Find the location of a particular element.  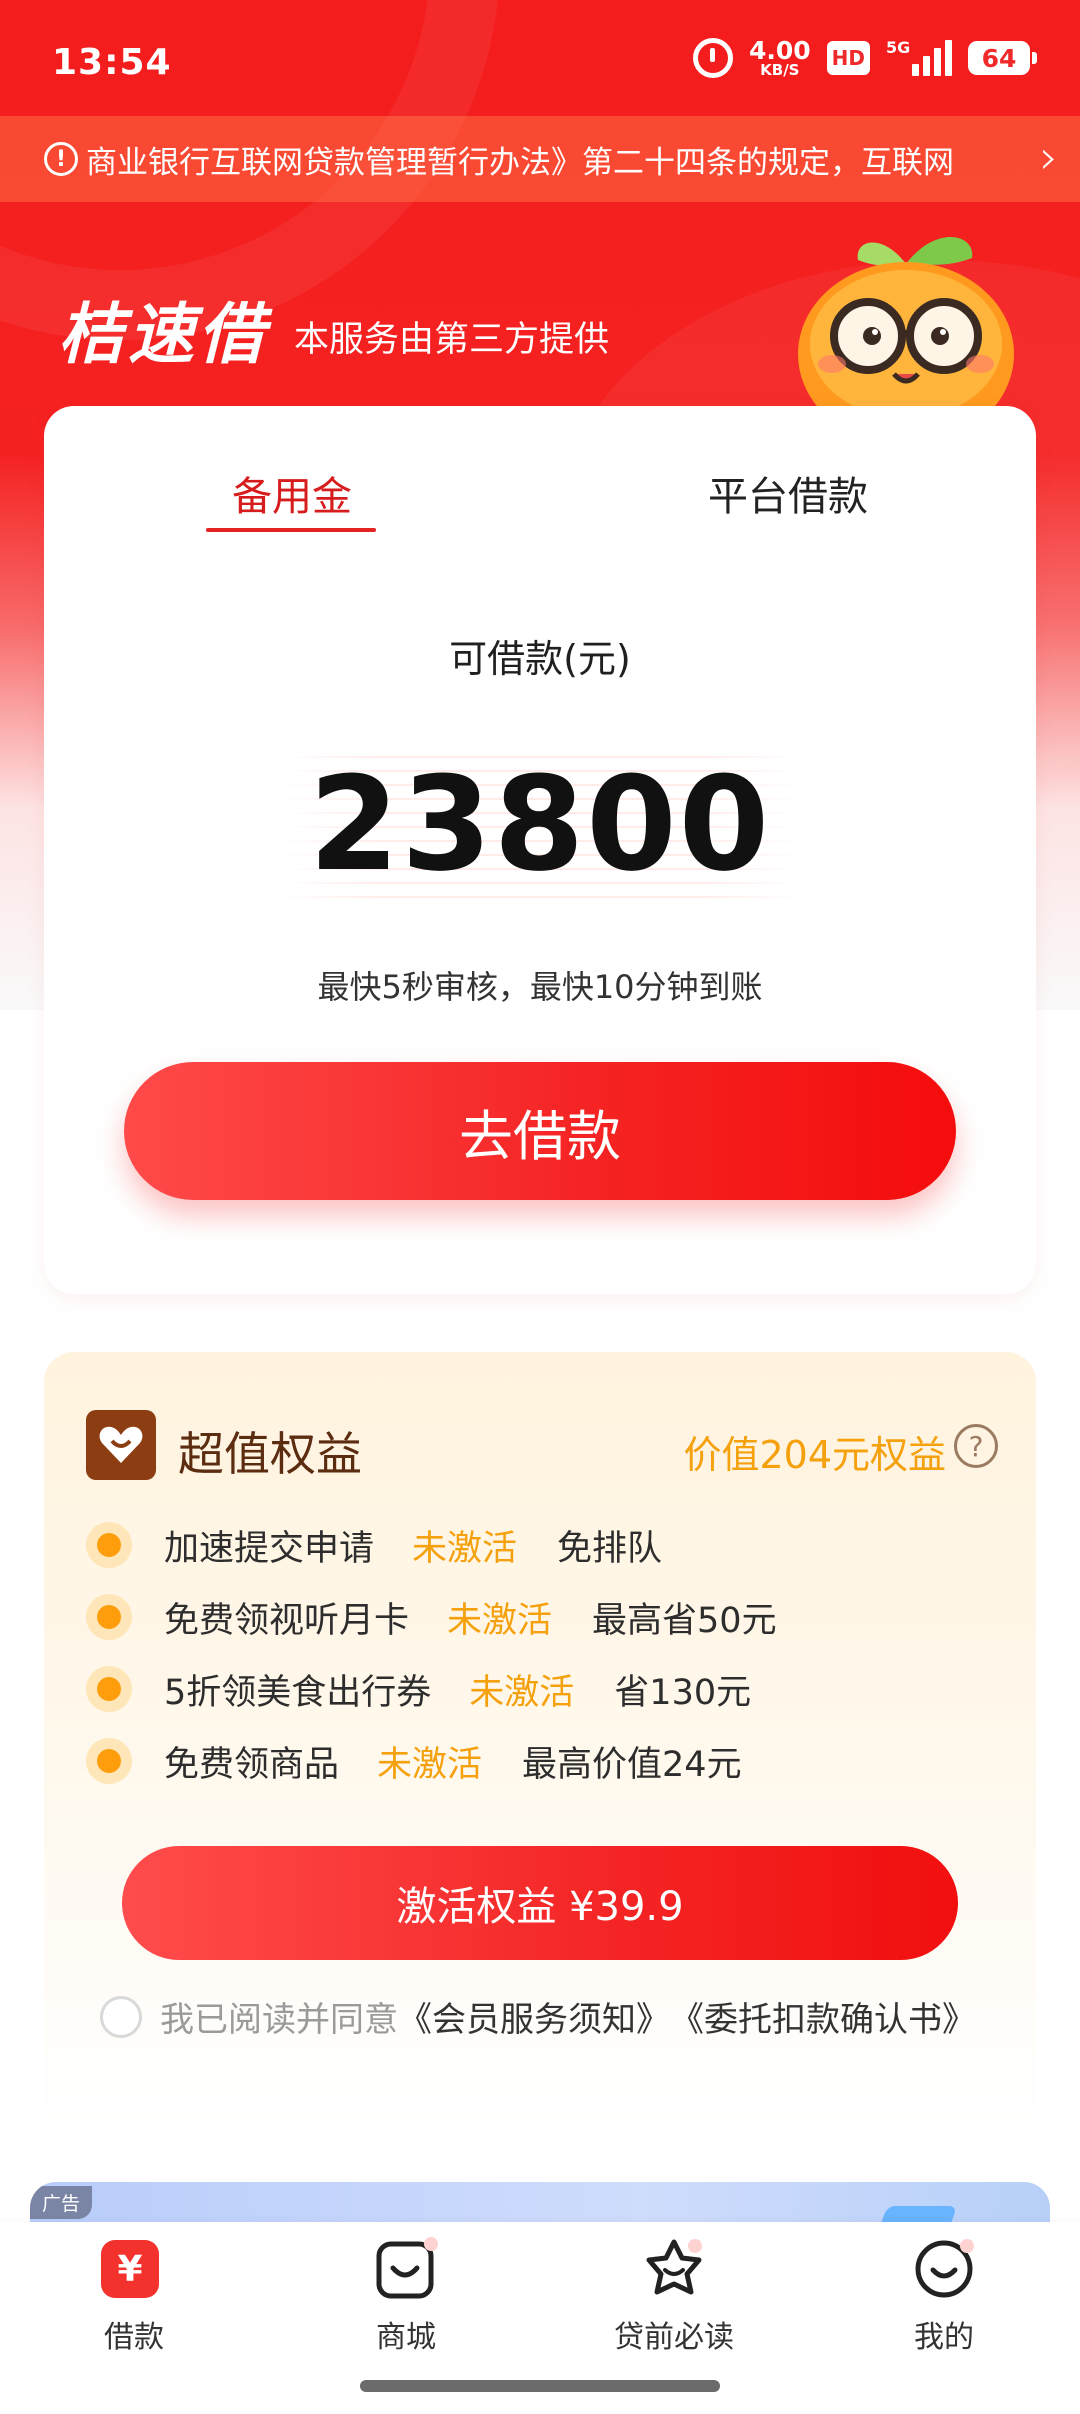

benefits-value: 价值204元权益 is located at coordinates (814, 1455).